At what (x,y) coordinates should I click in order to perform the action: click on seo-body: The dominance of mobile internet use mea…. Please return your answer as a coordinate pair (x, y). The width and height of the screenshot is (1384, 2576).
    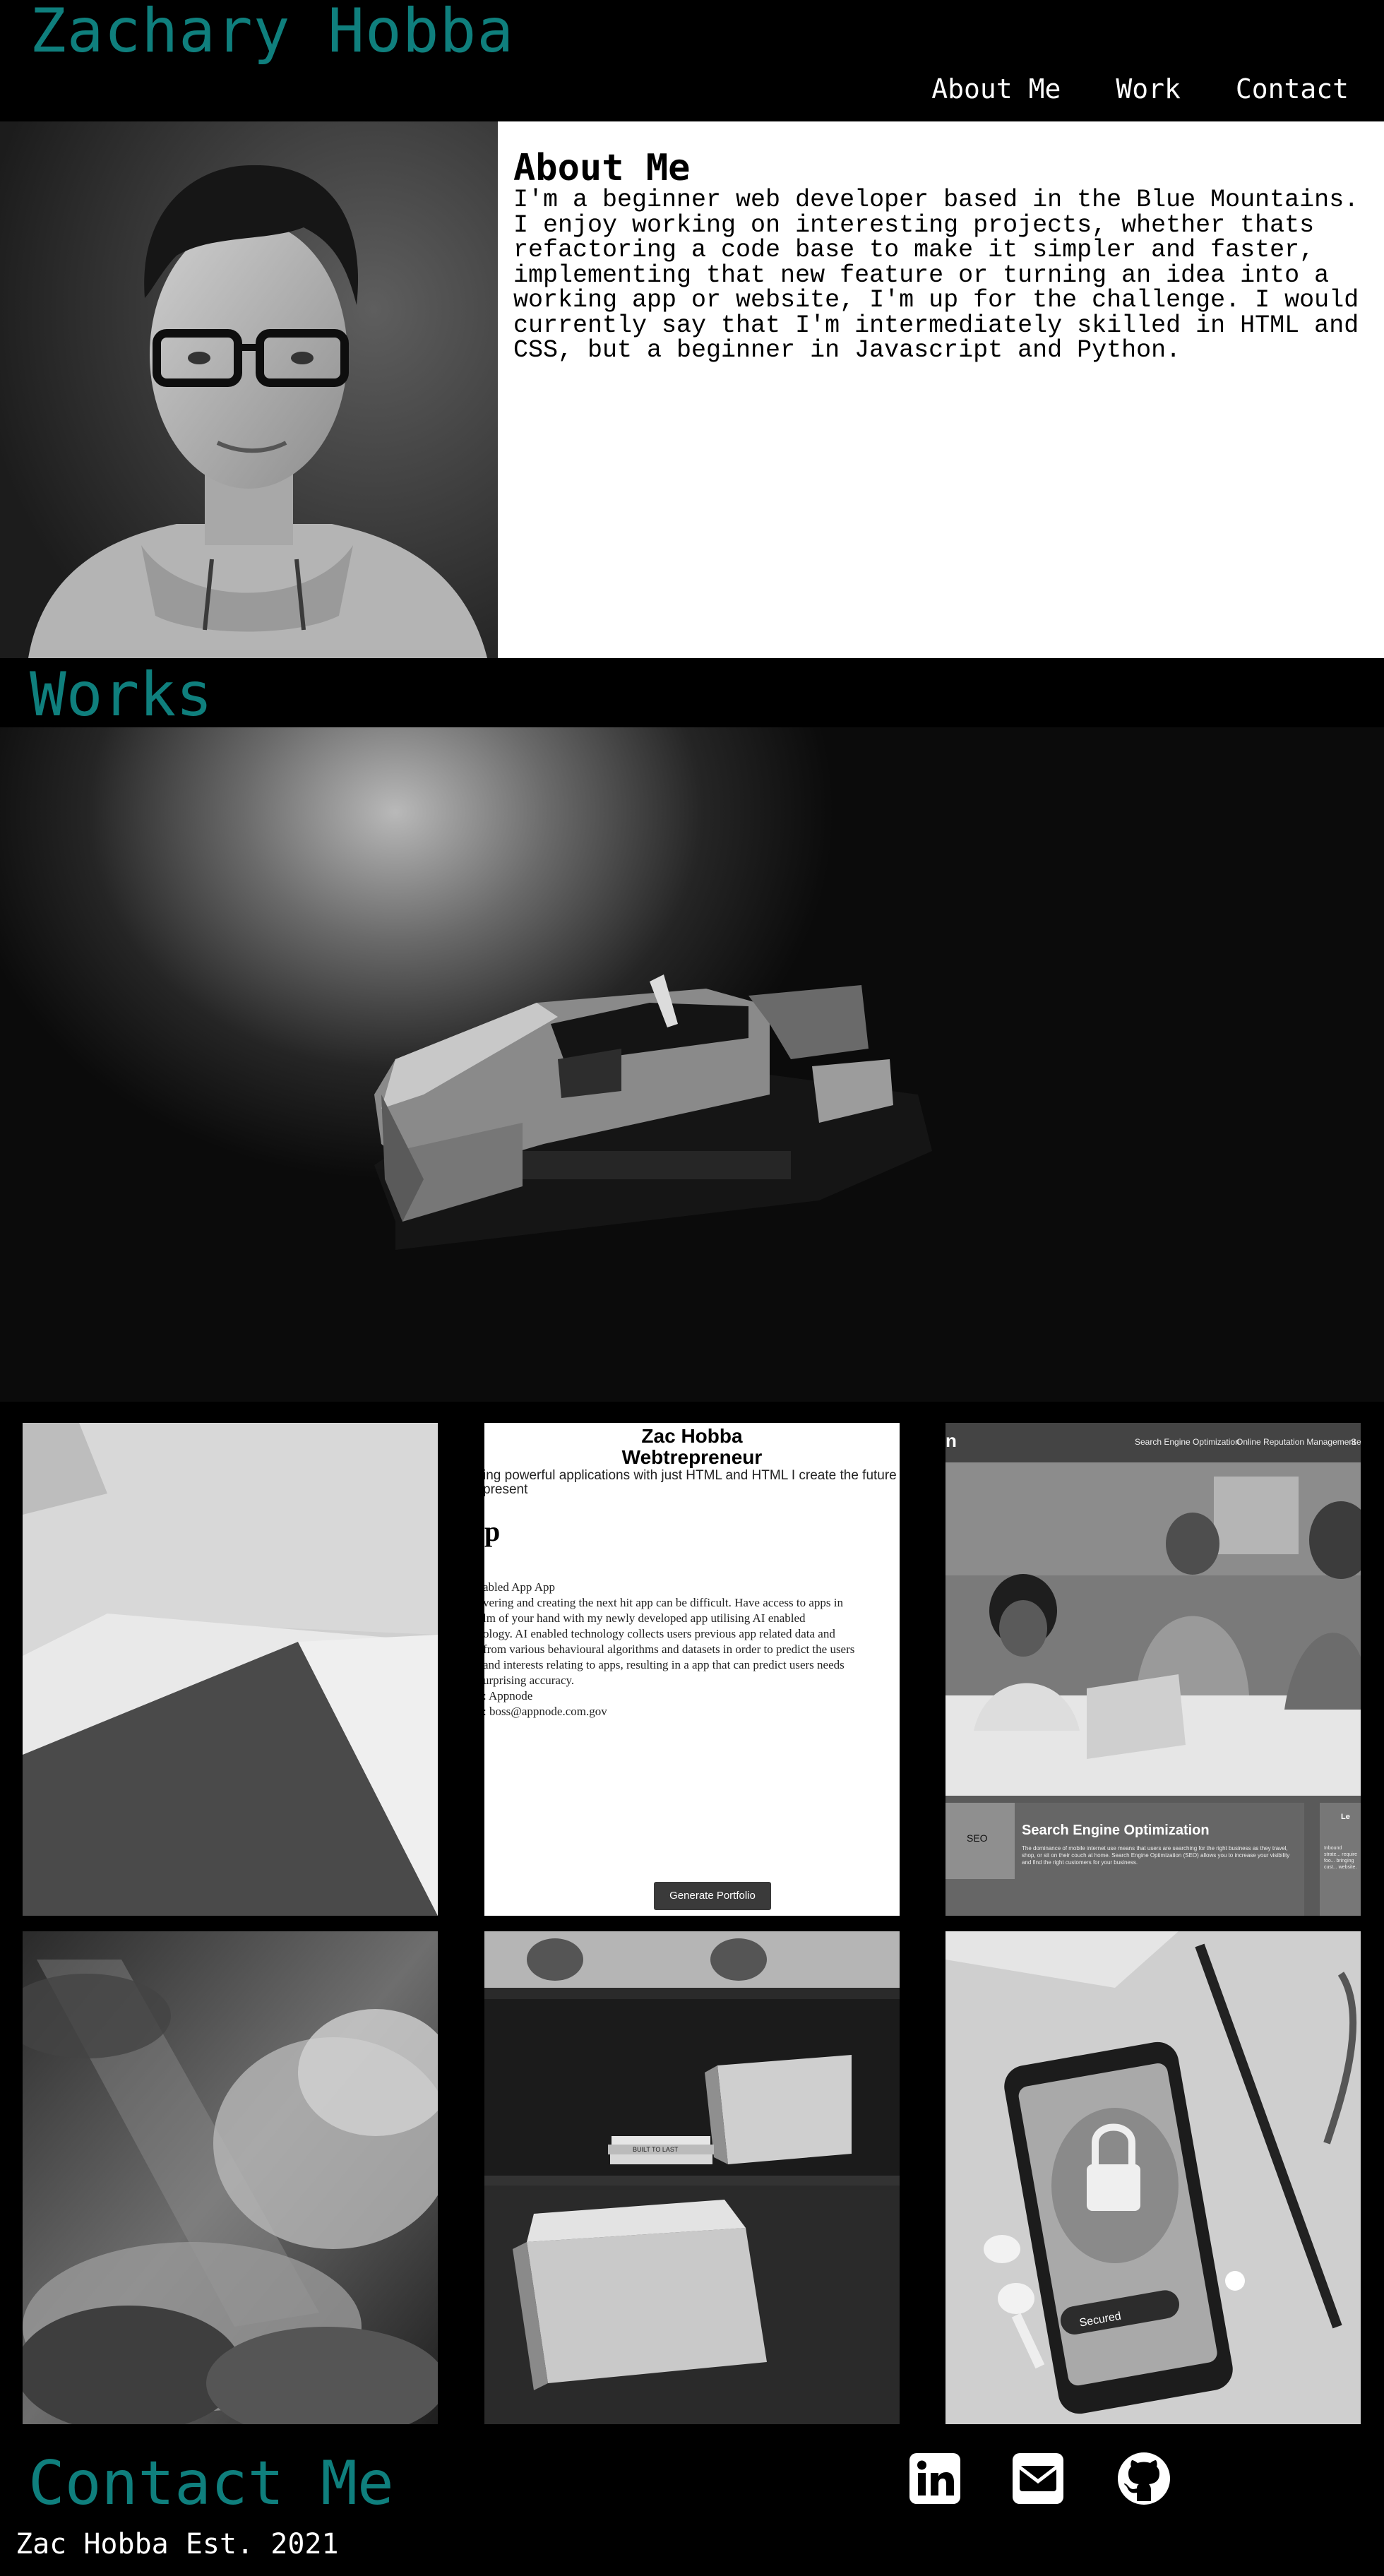
    Looking at the image, I should click on (1156, 1855).